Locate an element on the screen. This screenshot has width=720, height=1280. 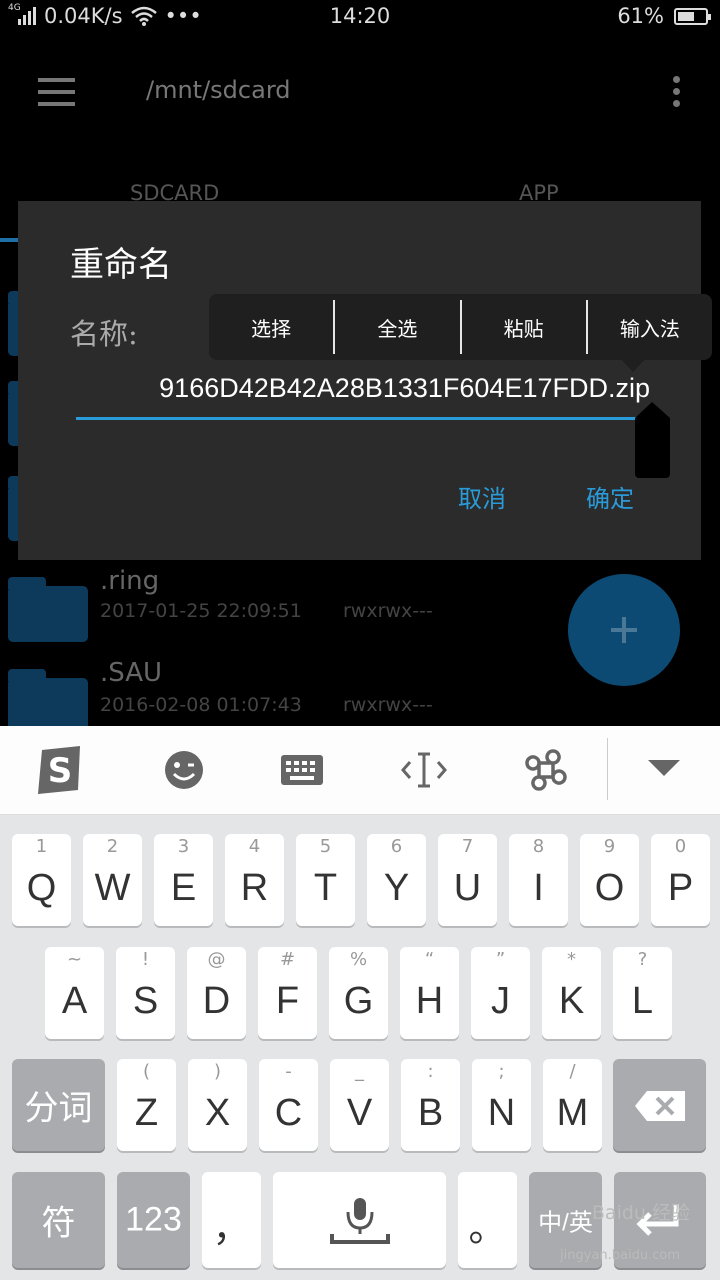
key-label: F is located at coordinates (287, 1001).